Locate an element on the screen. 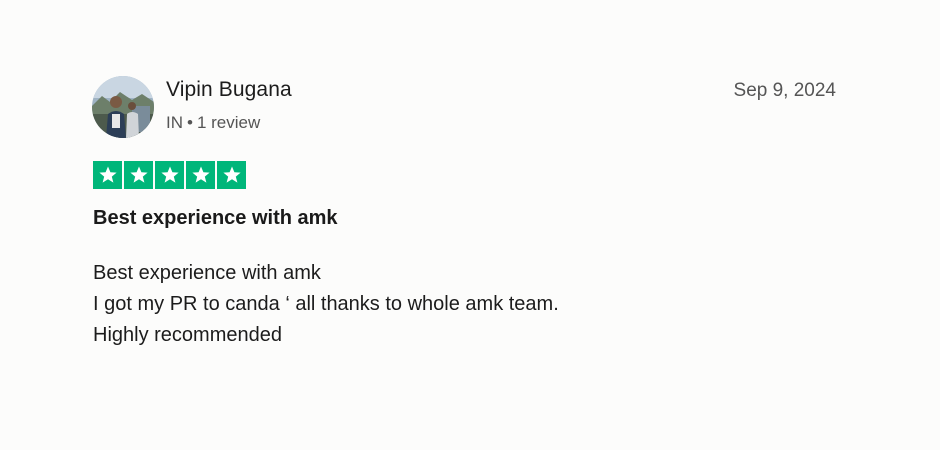 The width and height of the screenshot is (940, 450). review-title: Best experience with amk is located at coordinates (215, 218).